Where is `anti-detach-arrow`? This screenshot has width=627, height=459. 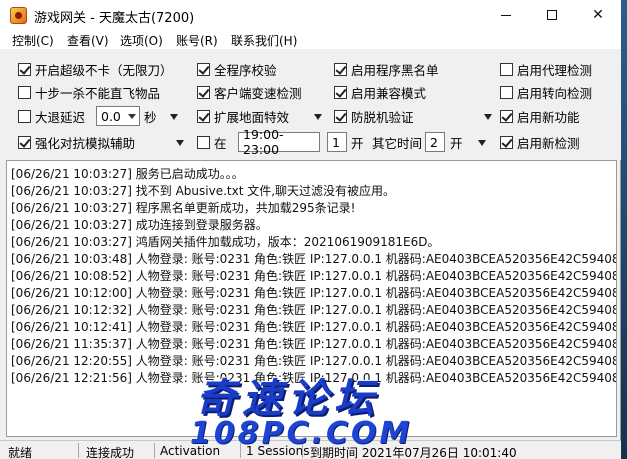
anti-detach-arrow is located at coordinates (484, 117).